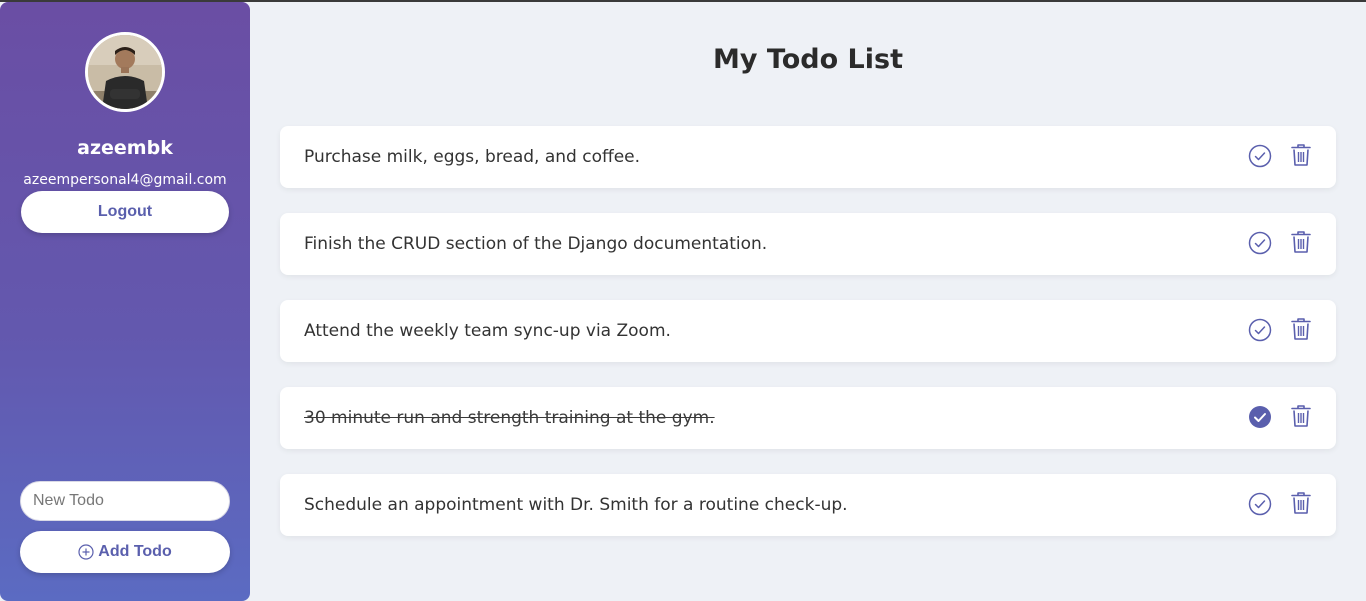  Describe the element at coordinates (472, 157) in the screenshot. I see `todo-text: Purchase milk, eggs, bread, and coffee.` at that location.